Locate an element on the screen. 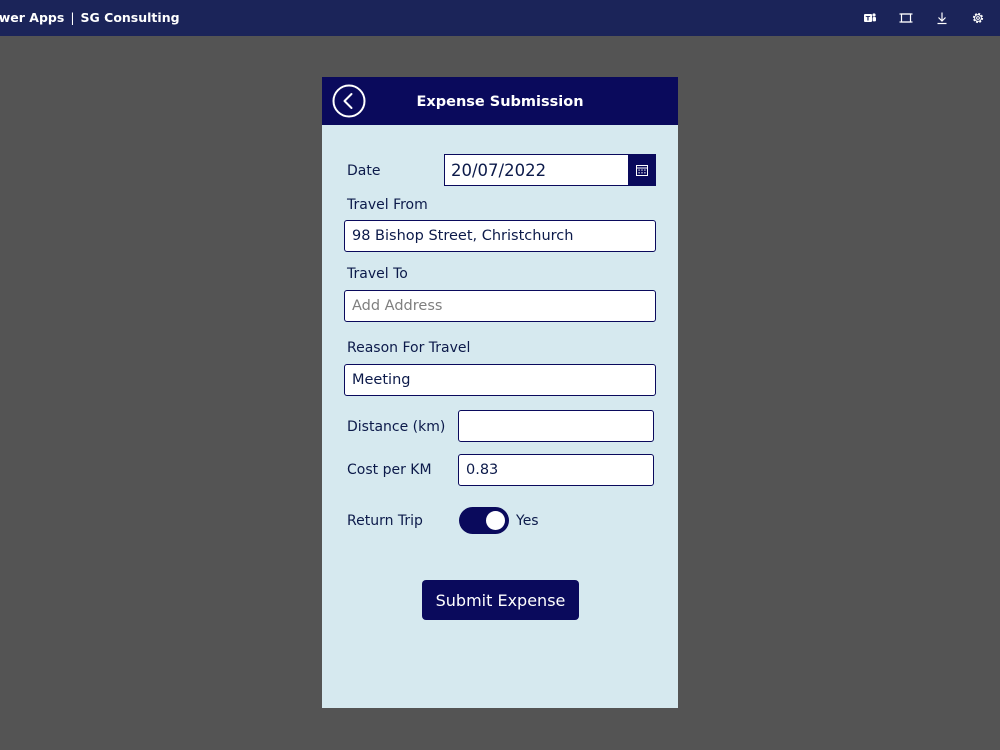 The width and height of the screenshot is (1000, 750). app-top-bar: Power Apps | SG Consulting T is located at coordinates (500, 18).